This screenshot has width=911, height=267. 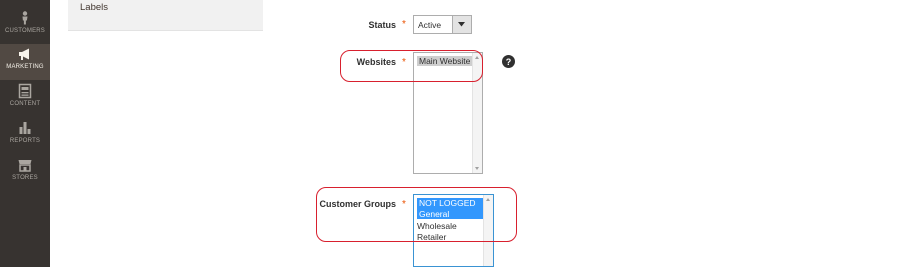 What do you see at coordinates (25, 178) in the screenshot?
I see `sidebar-item-label: STORES` at bounding box center [25, 178].